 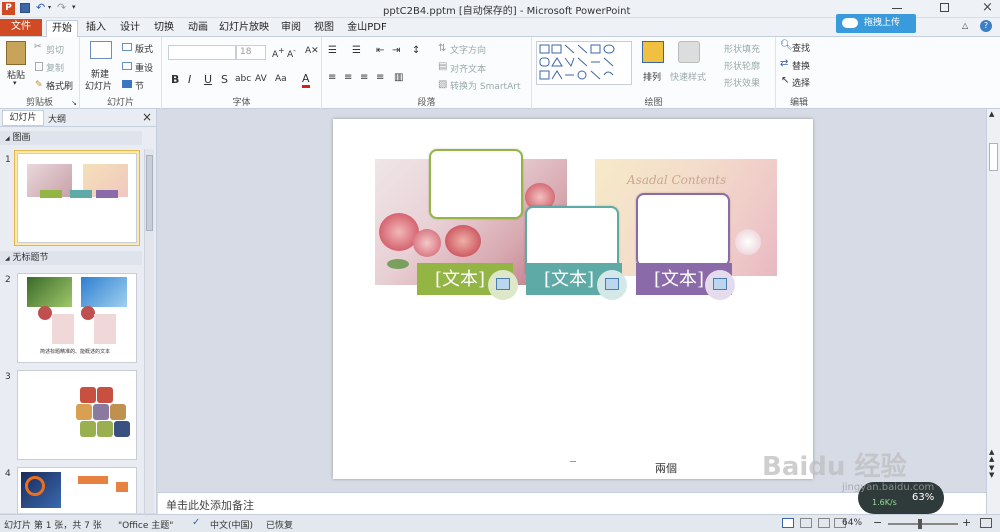 What do you see at coordinates (224, 79) in the screenshot?
I see `strikethrough-button: S` at bounding box center [224, 79].